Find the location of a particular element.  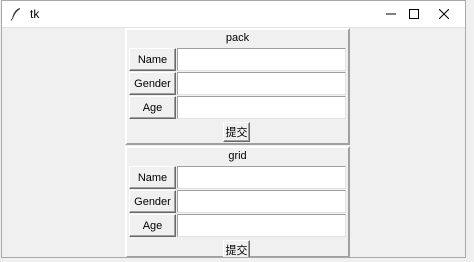

grid-gender-input is located at coordinates (261, 201).